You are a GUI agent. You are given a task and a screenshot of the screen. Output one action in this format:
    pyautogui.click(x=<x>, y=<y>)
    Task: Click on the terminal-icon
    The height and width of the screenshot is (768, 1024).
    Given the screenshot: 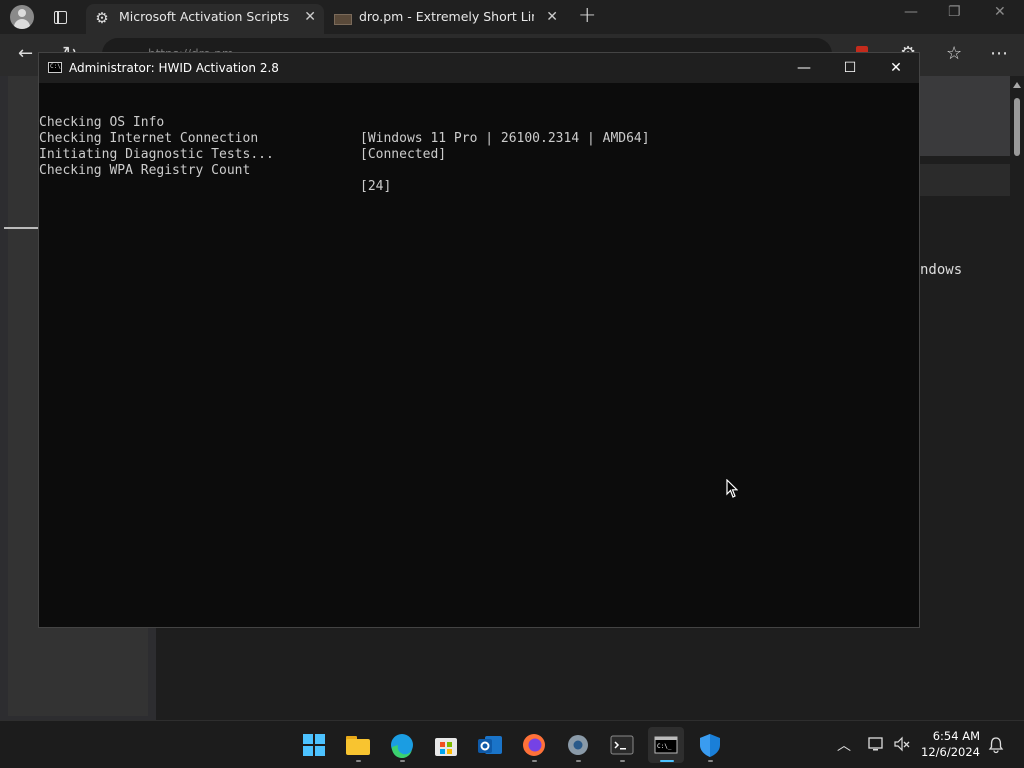 What is the action you would take?
    pyautogui.click(x=622, y=745)
    